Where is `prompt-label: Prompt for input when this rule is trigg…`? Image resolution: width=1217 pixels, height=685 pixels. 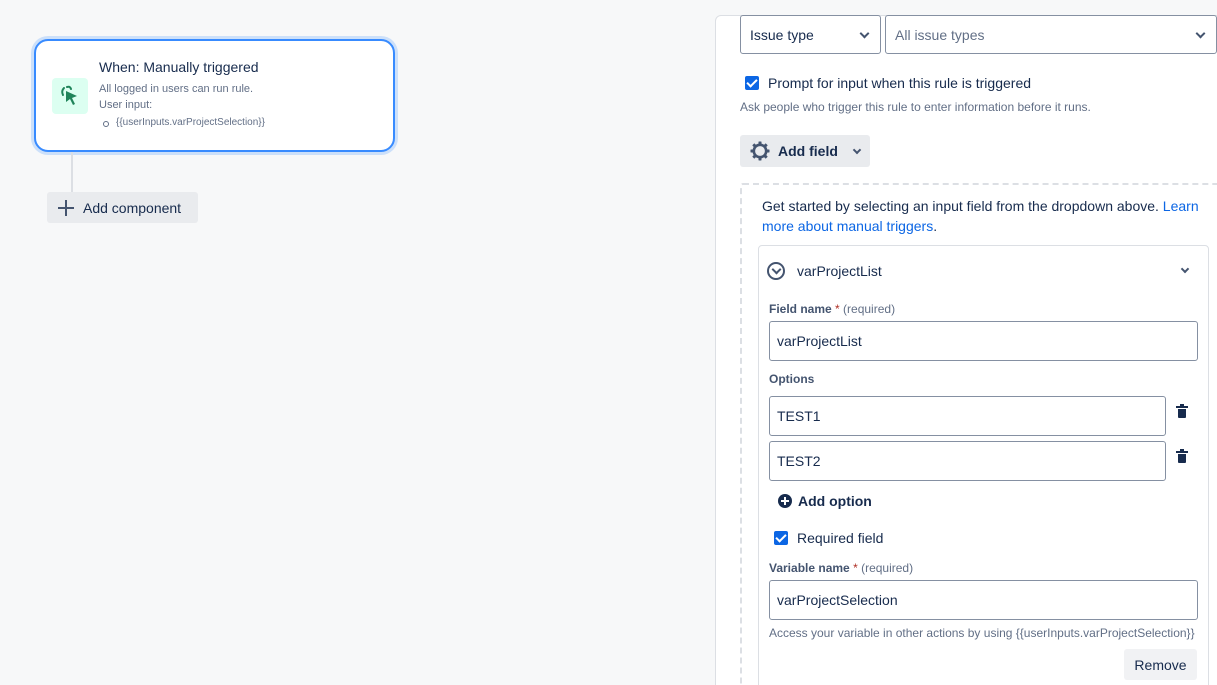 prompt-label: Prompt for input when this rule is trigg… is located at coordinates (900, 83).